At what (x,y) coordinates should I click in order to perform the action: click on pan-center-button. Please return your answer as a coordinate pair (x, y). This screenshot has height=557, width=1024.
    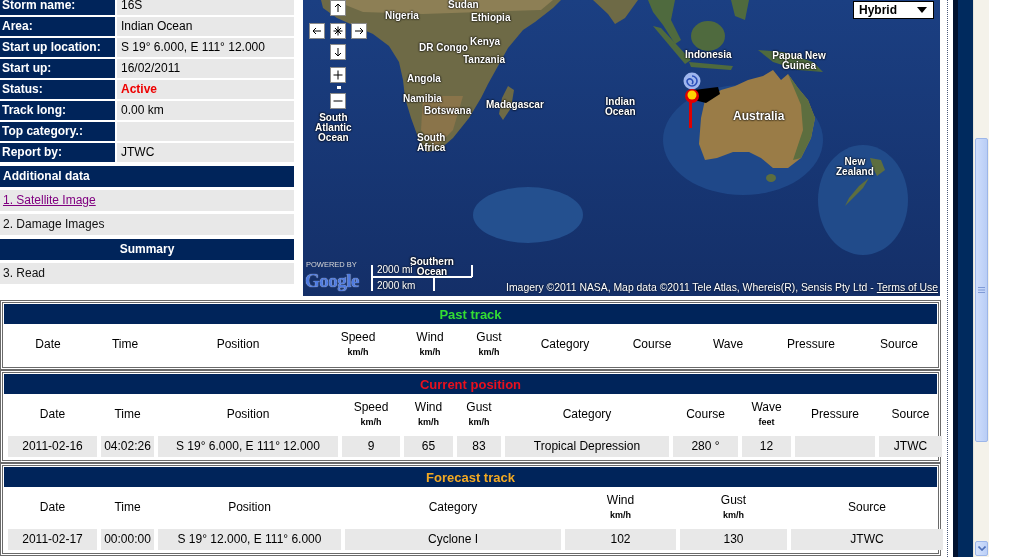
    Looking at the image, I should click on (338, 31).